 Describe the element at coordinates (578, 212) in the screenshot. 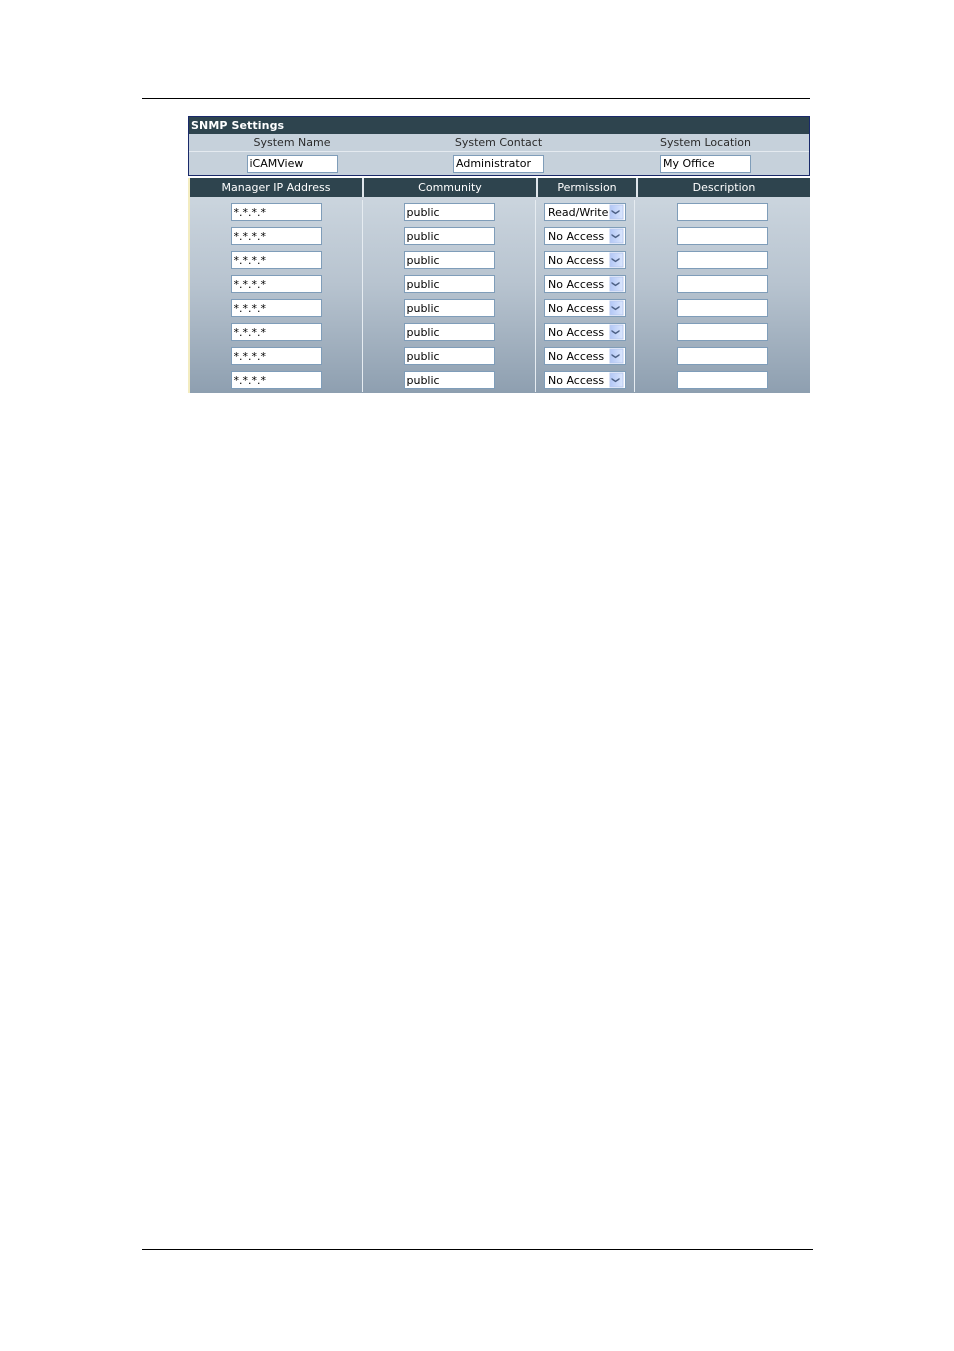

I see `permission-value: Read/Write` at that location.